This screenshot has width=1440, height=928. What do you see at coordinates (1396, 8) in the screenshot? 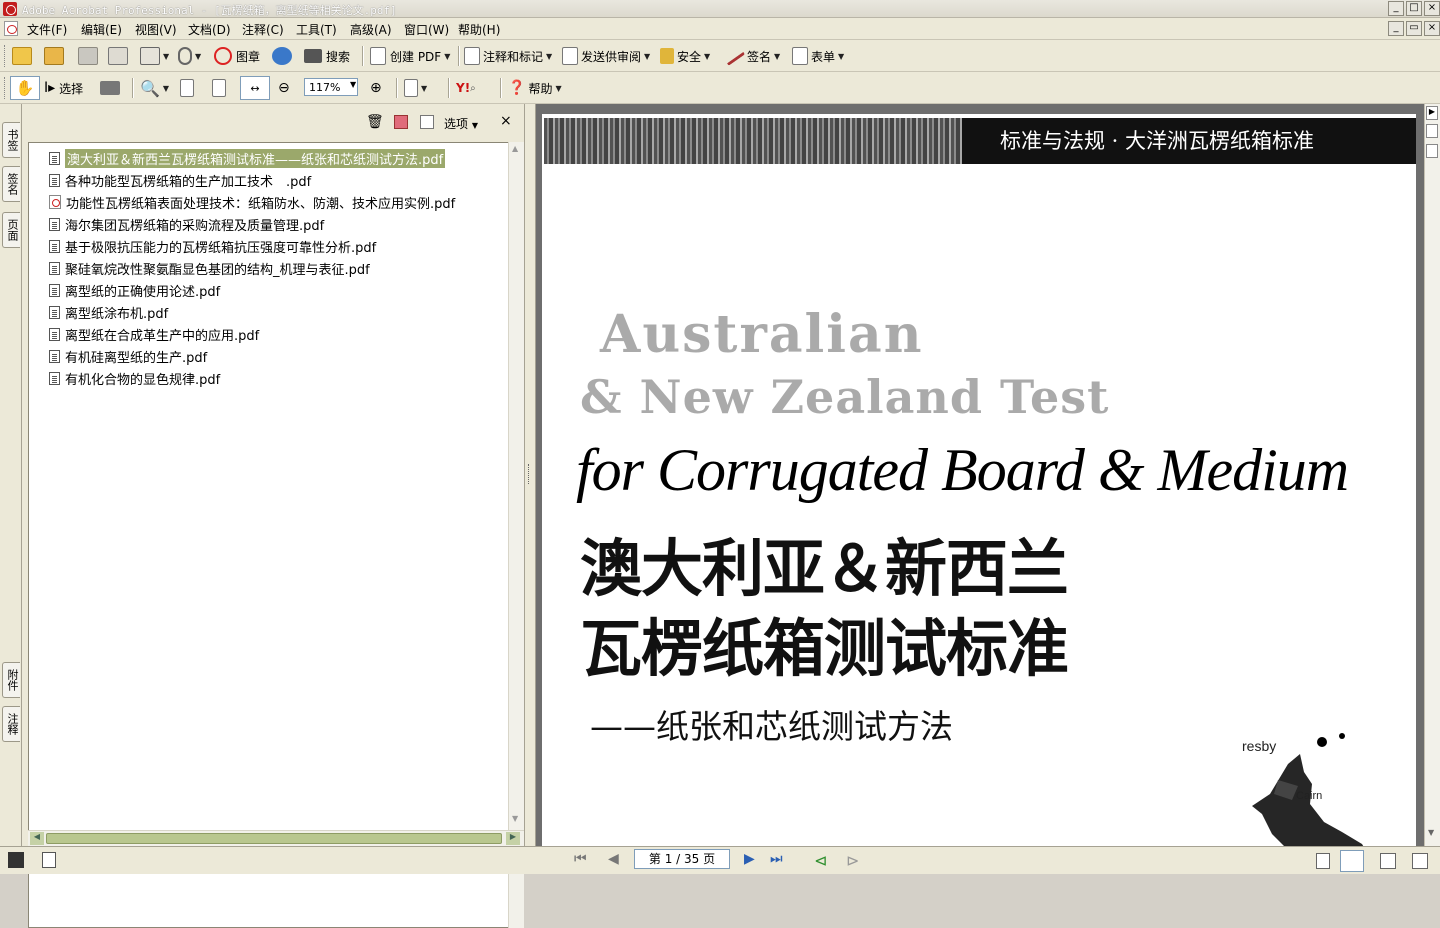
I see `minimize-button: _` at bounding box center [1396, 8].